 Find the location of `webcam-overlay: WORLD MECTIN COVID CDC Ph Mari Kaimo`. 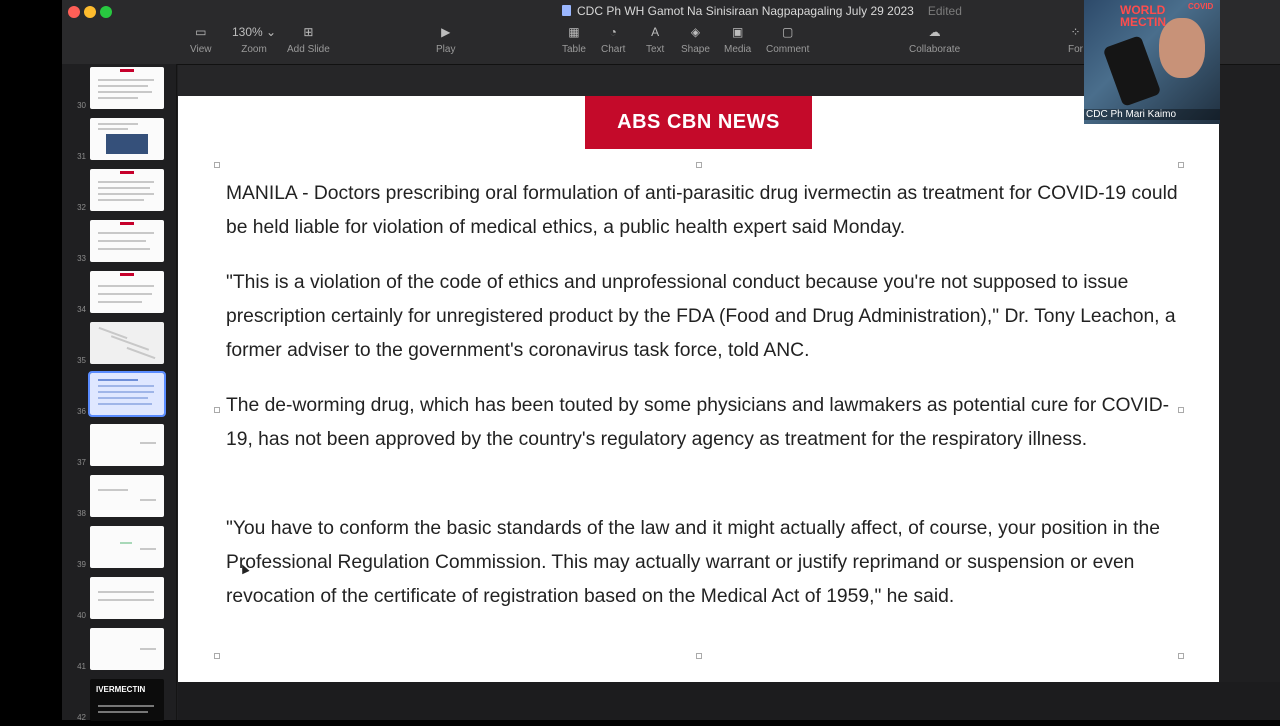

webcam-overlay: WORLD MECTIN COVID CDC Ph Mari Kaimo is located at coordinates (1152, 62).